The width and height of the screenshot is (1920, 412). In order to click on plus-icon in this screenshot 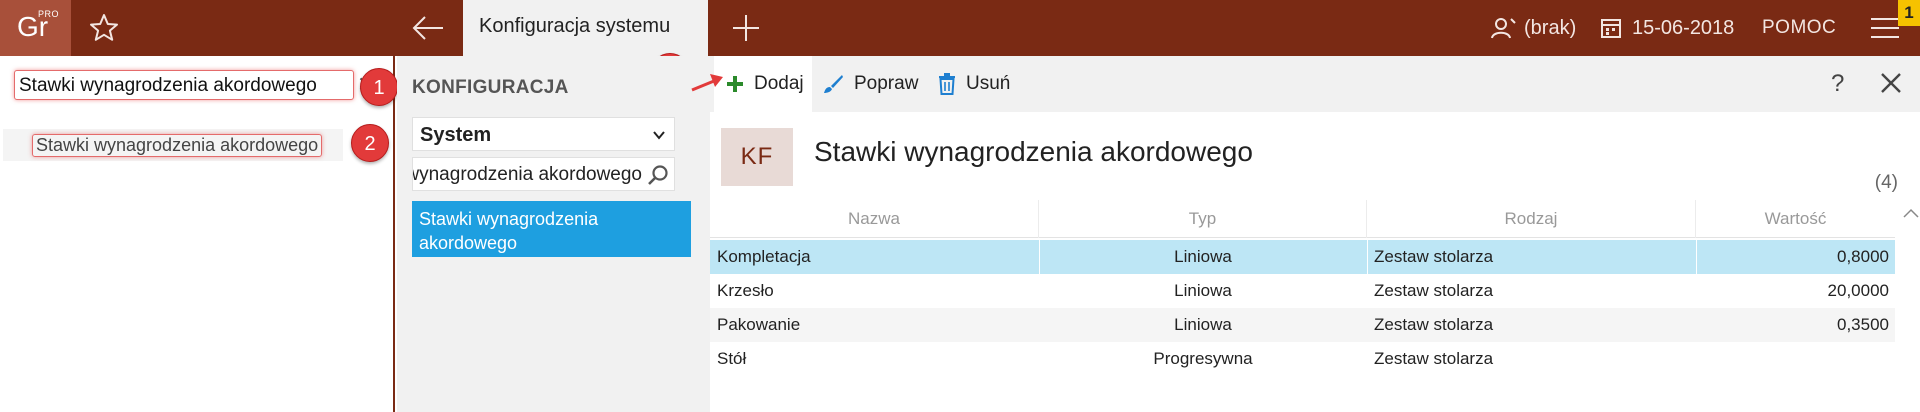, I will do `click(735, 84)`.